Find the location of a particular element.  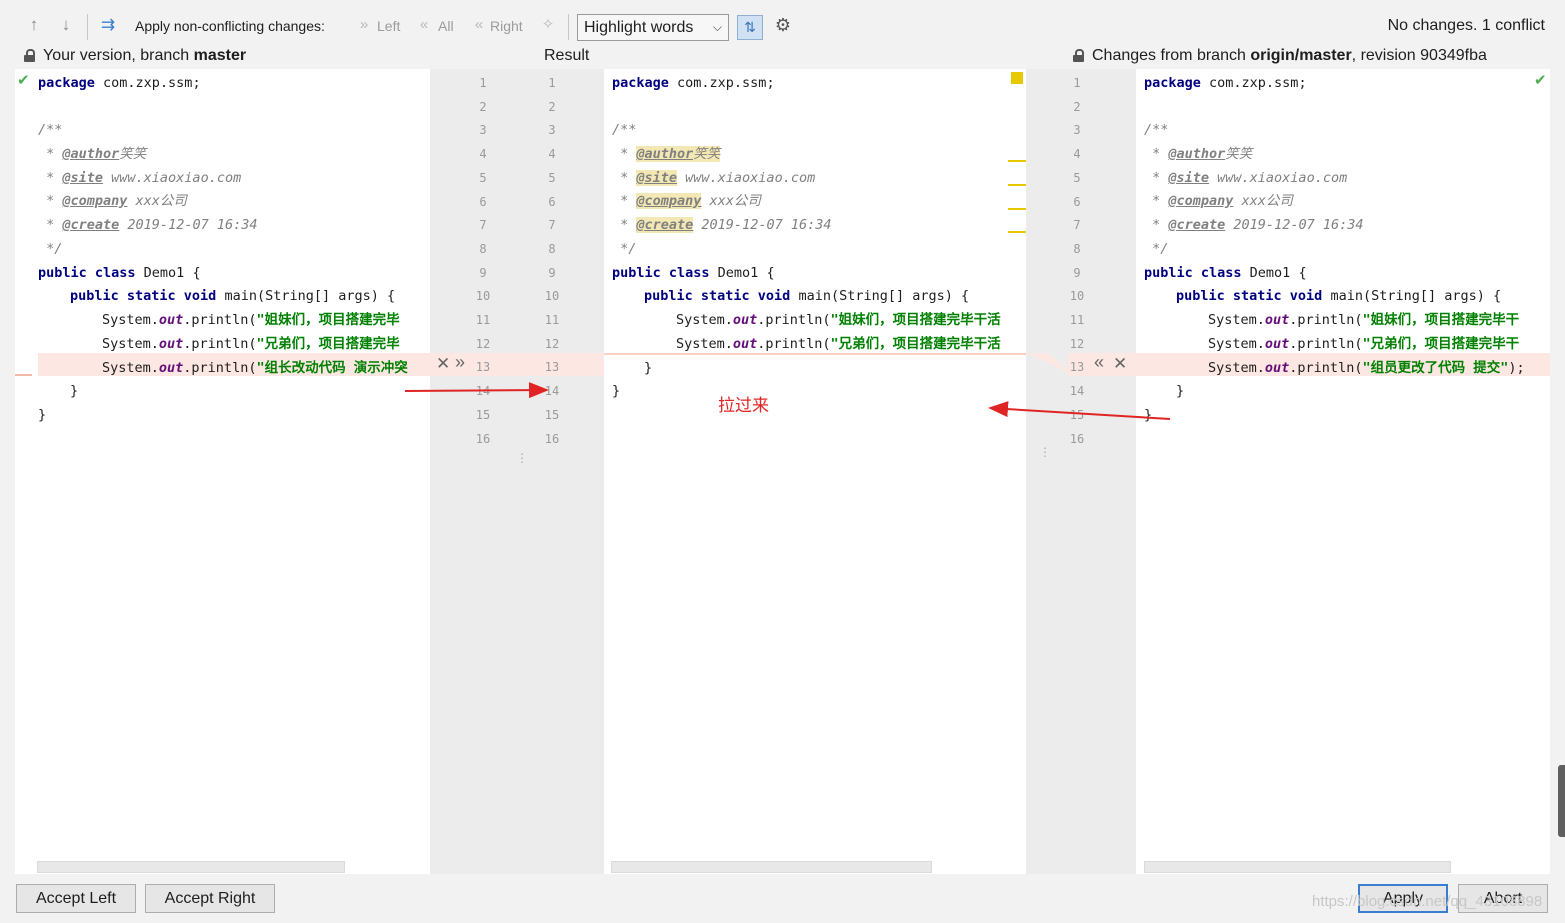

annotation-arrows is located at coordinates (787, 401).